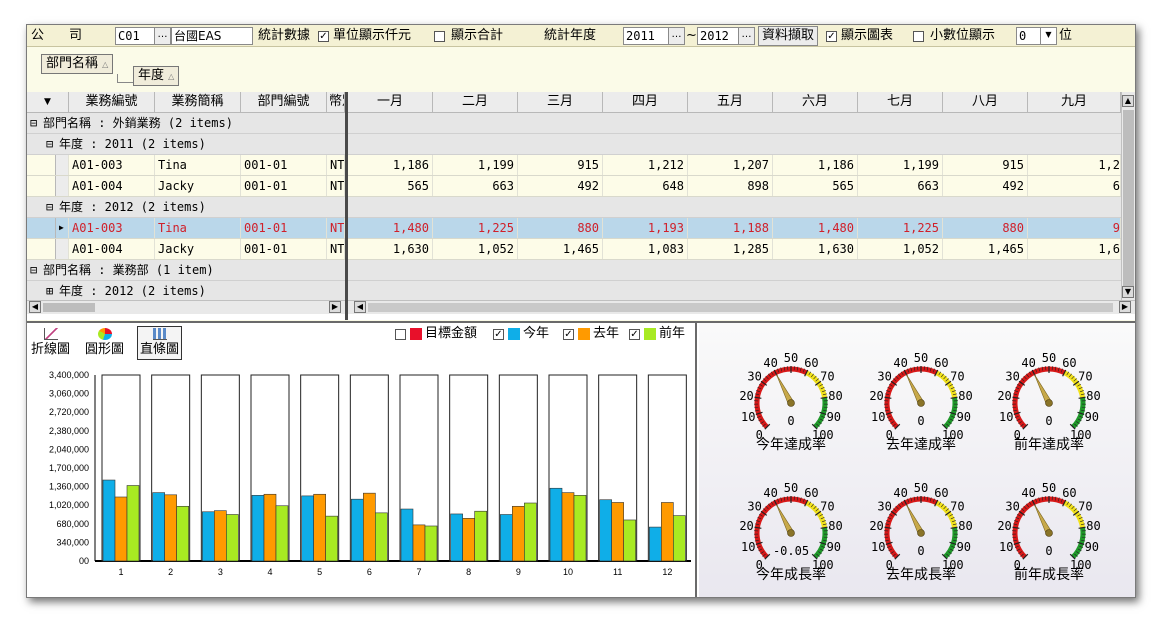  I want to click on fetch-data-button: 資料擷取, so click(788, 36).